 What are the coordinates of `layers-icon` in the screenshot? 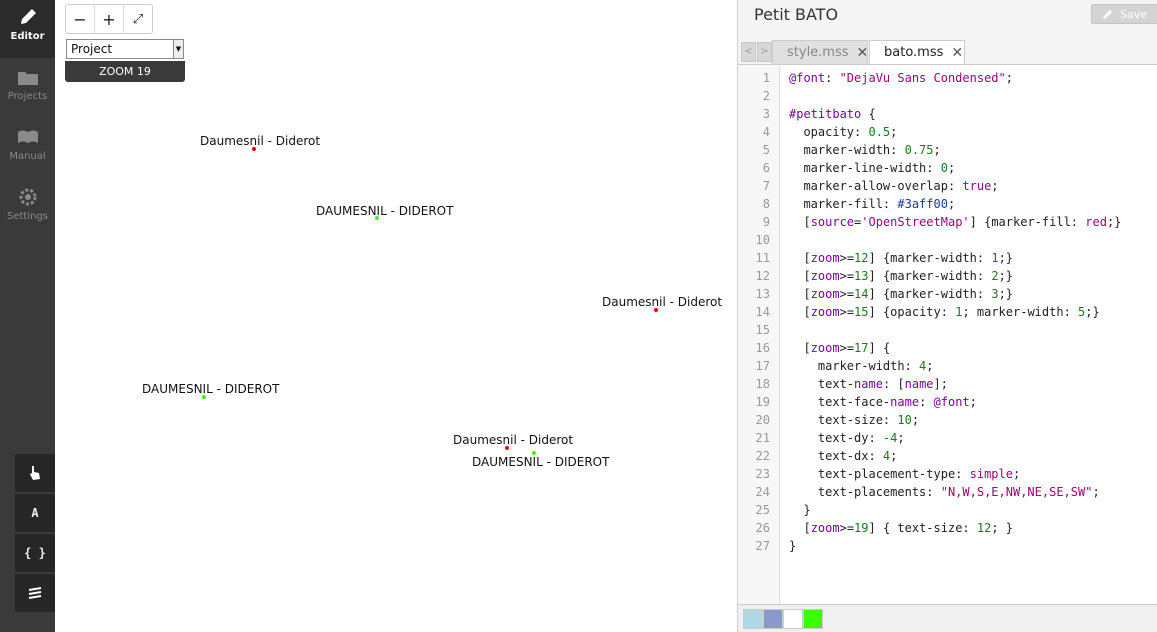 It's located at (35, 593).